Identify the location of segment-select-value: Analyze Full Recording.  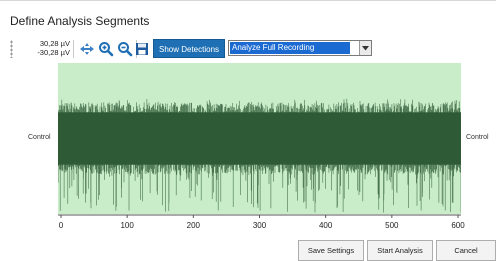
(290, 48).